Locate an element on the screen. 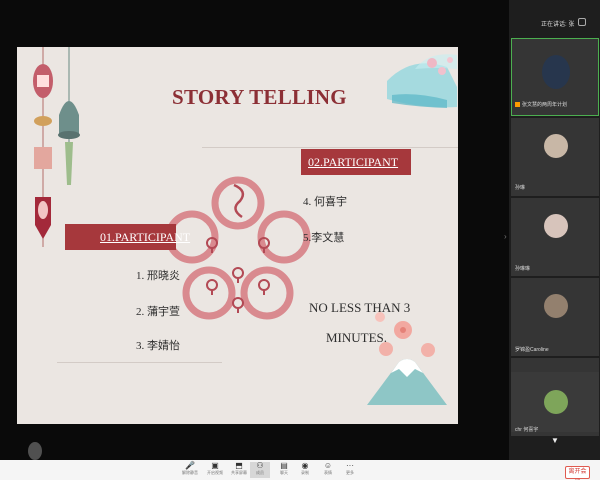  video-button: ▣ 开启视频 is located at coordinates (215, 470).